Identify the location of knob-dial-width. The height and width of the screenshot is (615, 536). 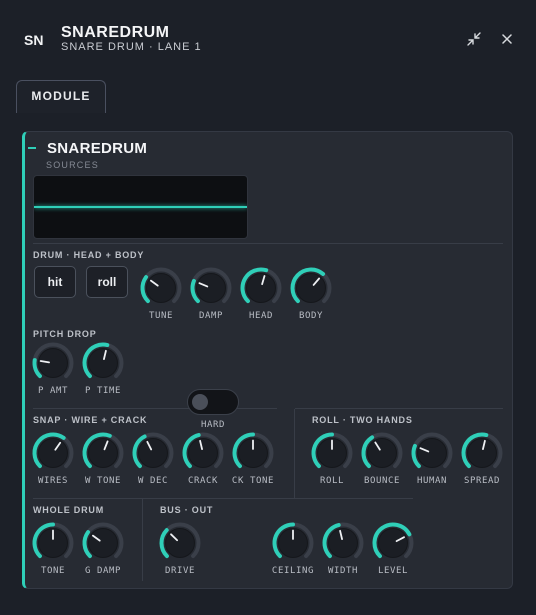
(343, 543).